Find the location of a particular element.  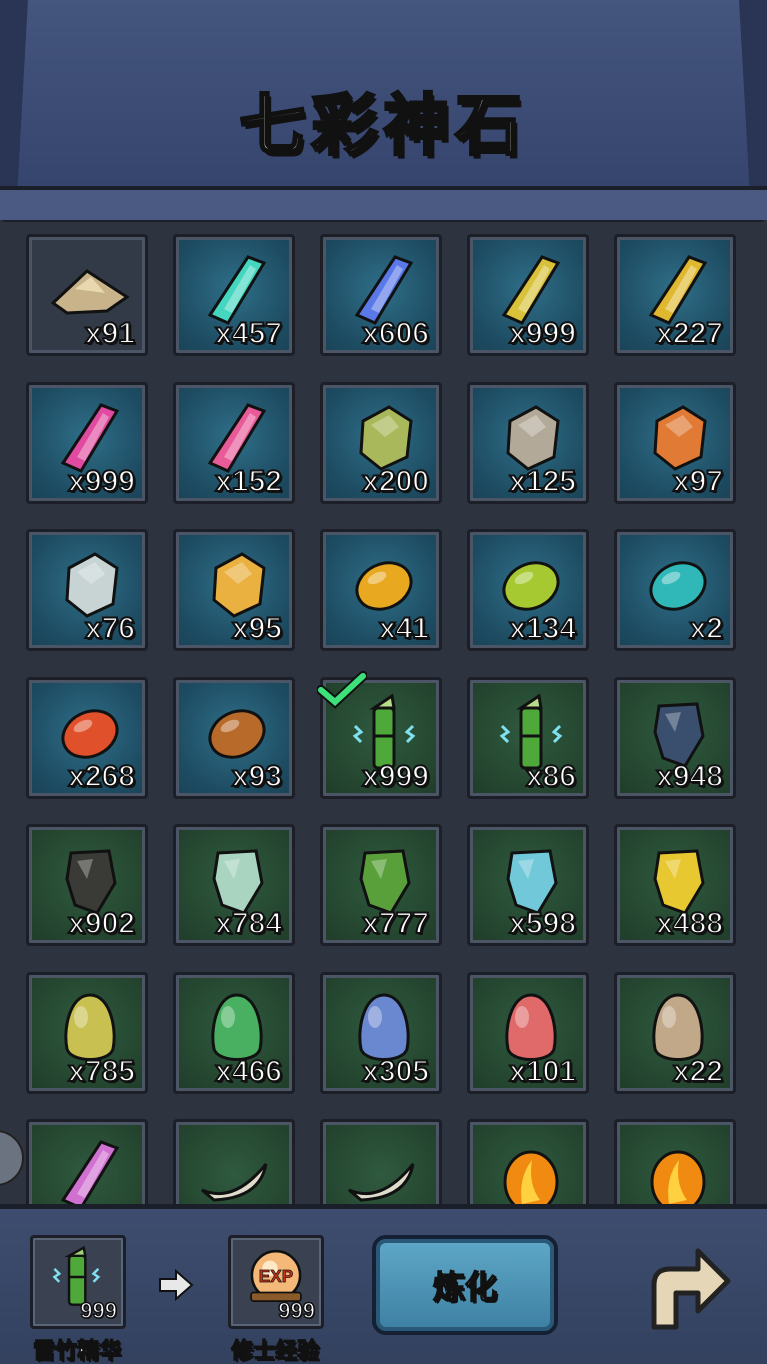

inventory-slot: x76 is located at coordinates (87, 590).